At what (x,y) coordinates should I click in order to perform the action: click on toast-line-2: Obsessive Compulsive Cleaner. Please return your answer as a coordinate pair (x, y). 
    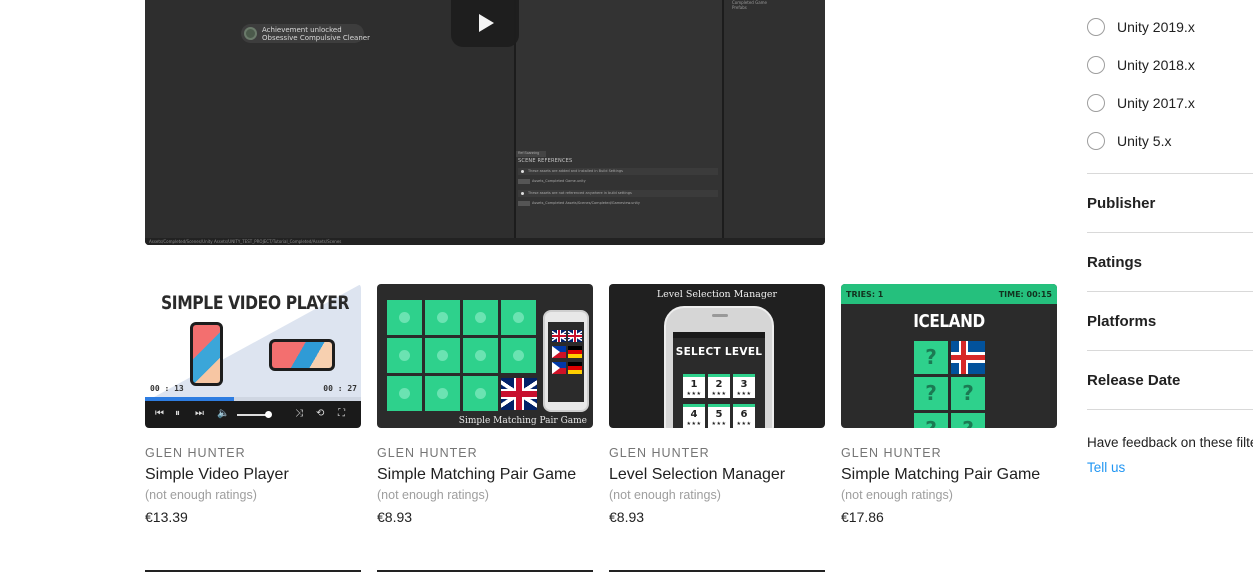
    Looking at the image, I should click on (316, 38).